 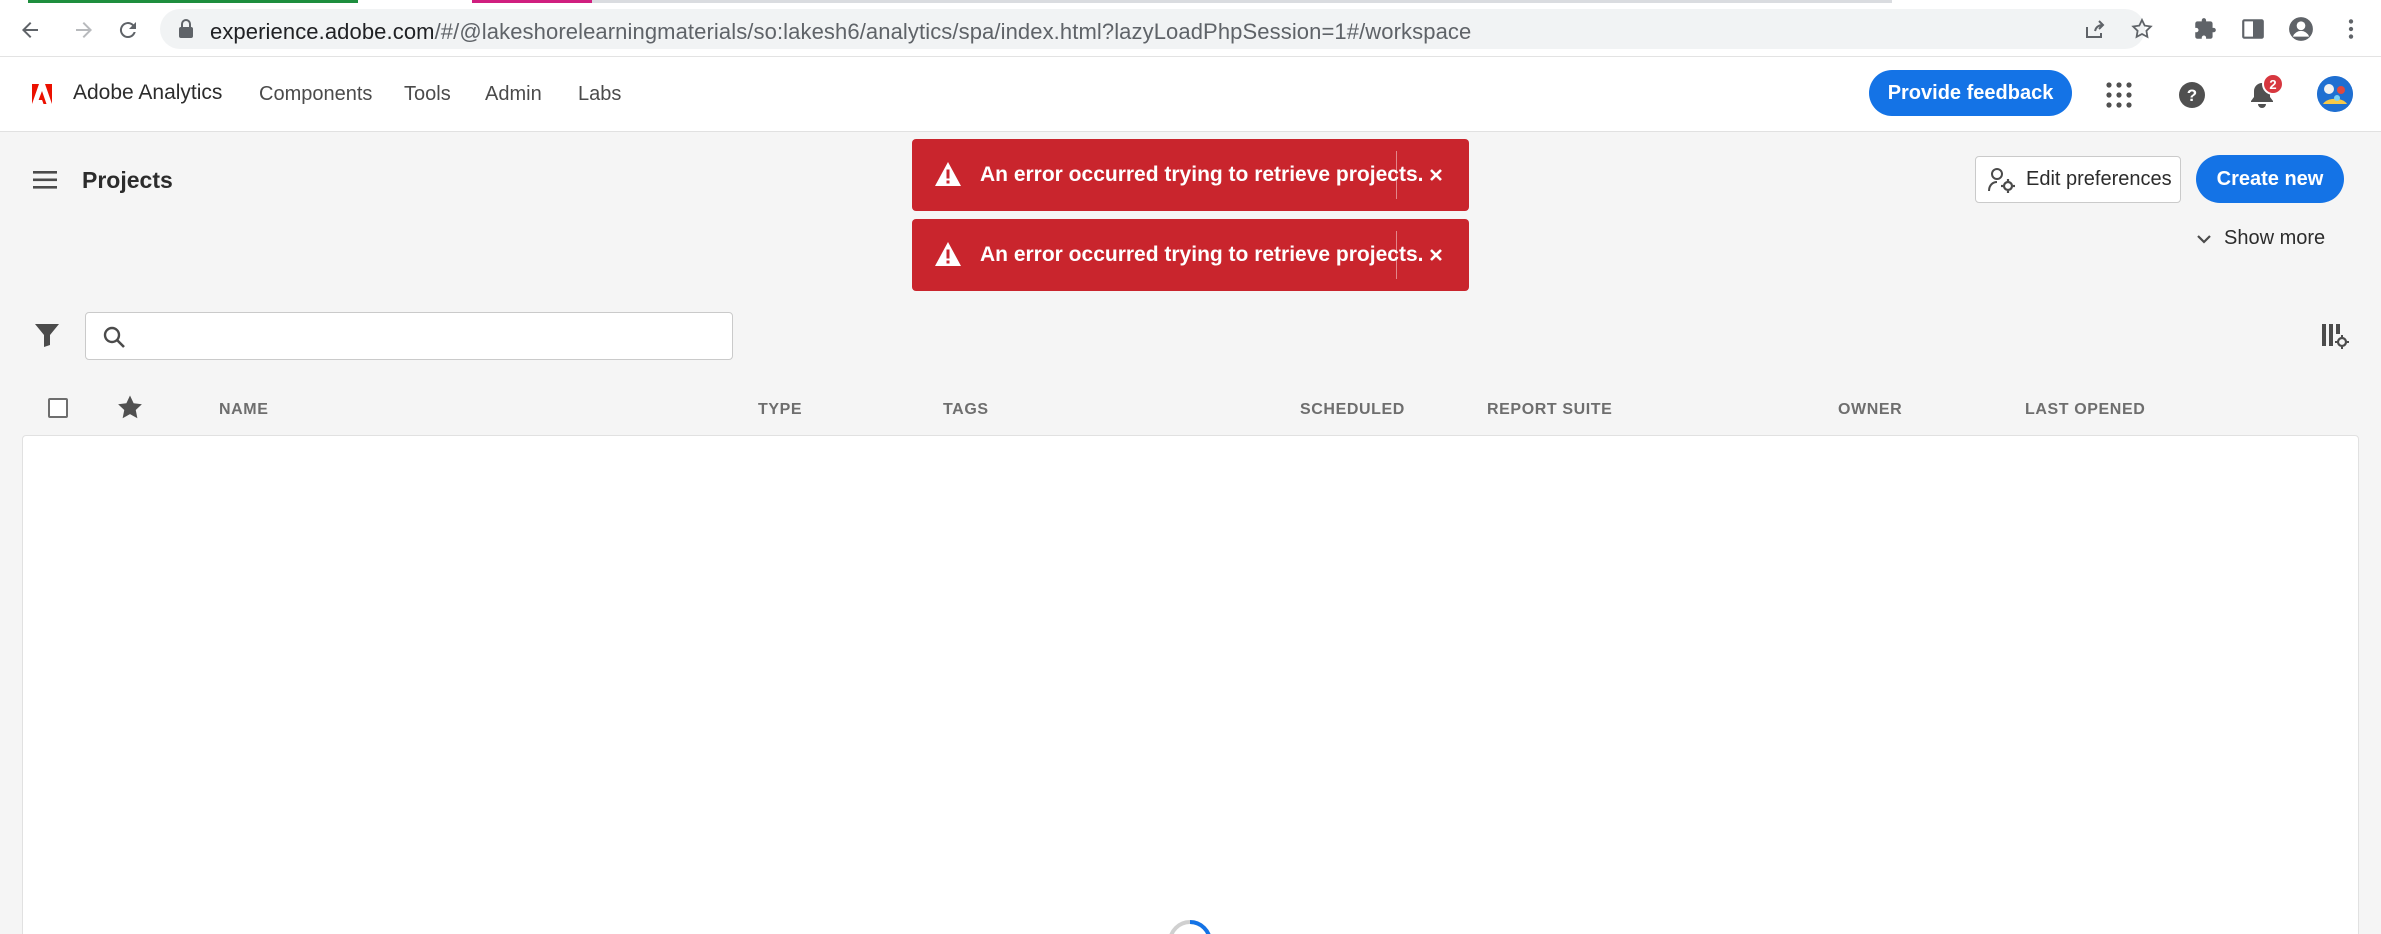 What do you see at coordinates (147, 93) in the screenshot?
I see `app-name: Adobe Analytics` at bounding box center [147, 93].